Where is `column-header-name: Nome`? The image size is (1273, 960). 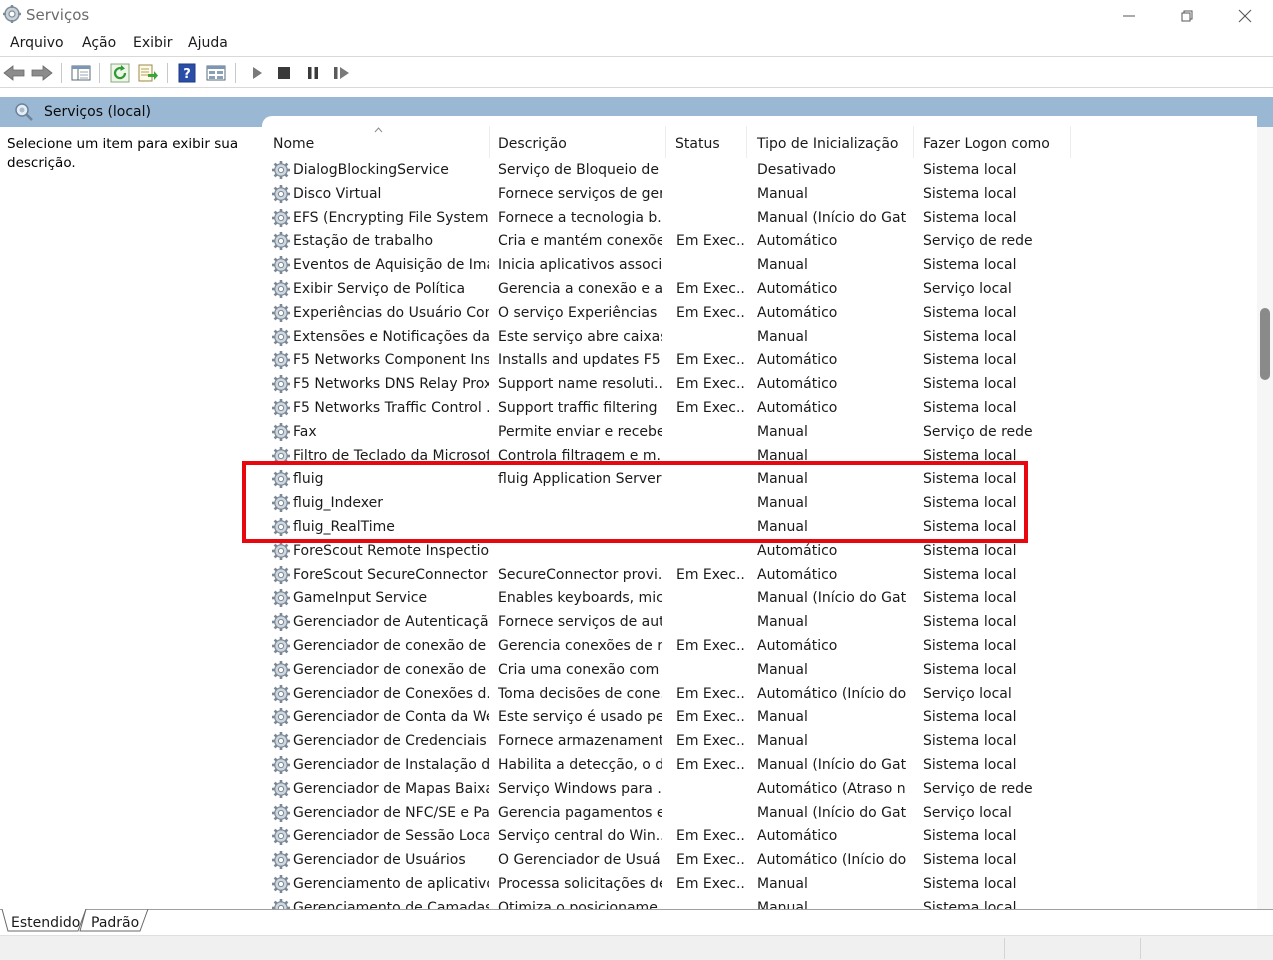 column-header-name: Nome is located at coordinates (376, 142).